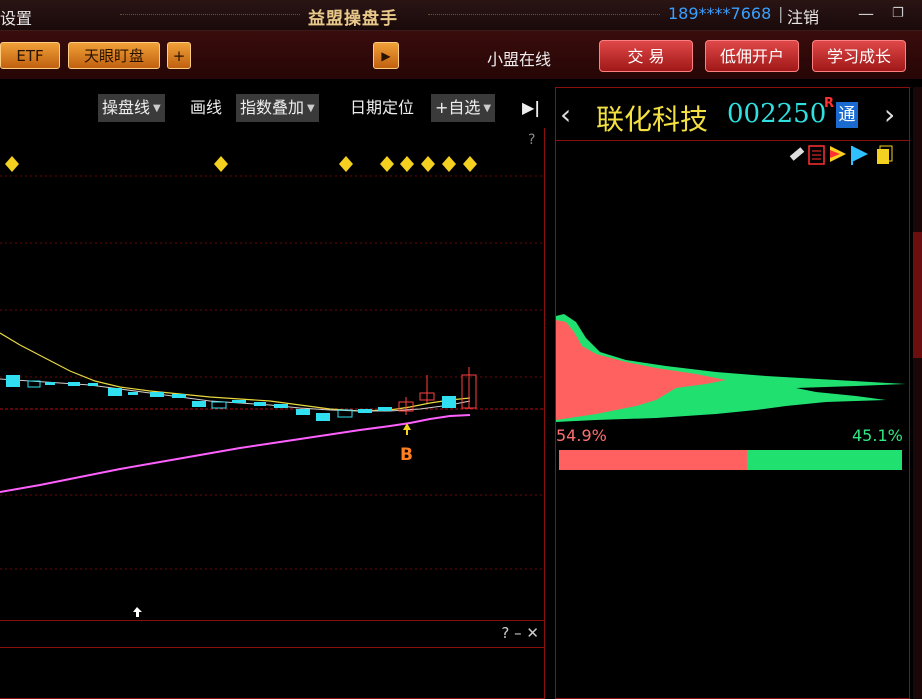 The height and width of the screenshot is (699, 922). Describe the element at coordinates (565, 114) in the screenshot. I see `prev-stock-icon: ‹` at that location.